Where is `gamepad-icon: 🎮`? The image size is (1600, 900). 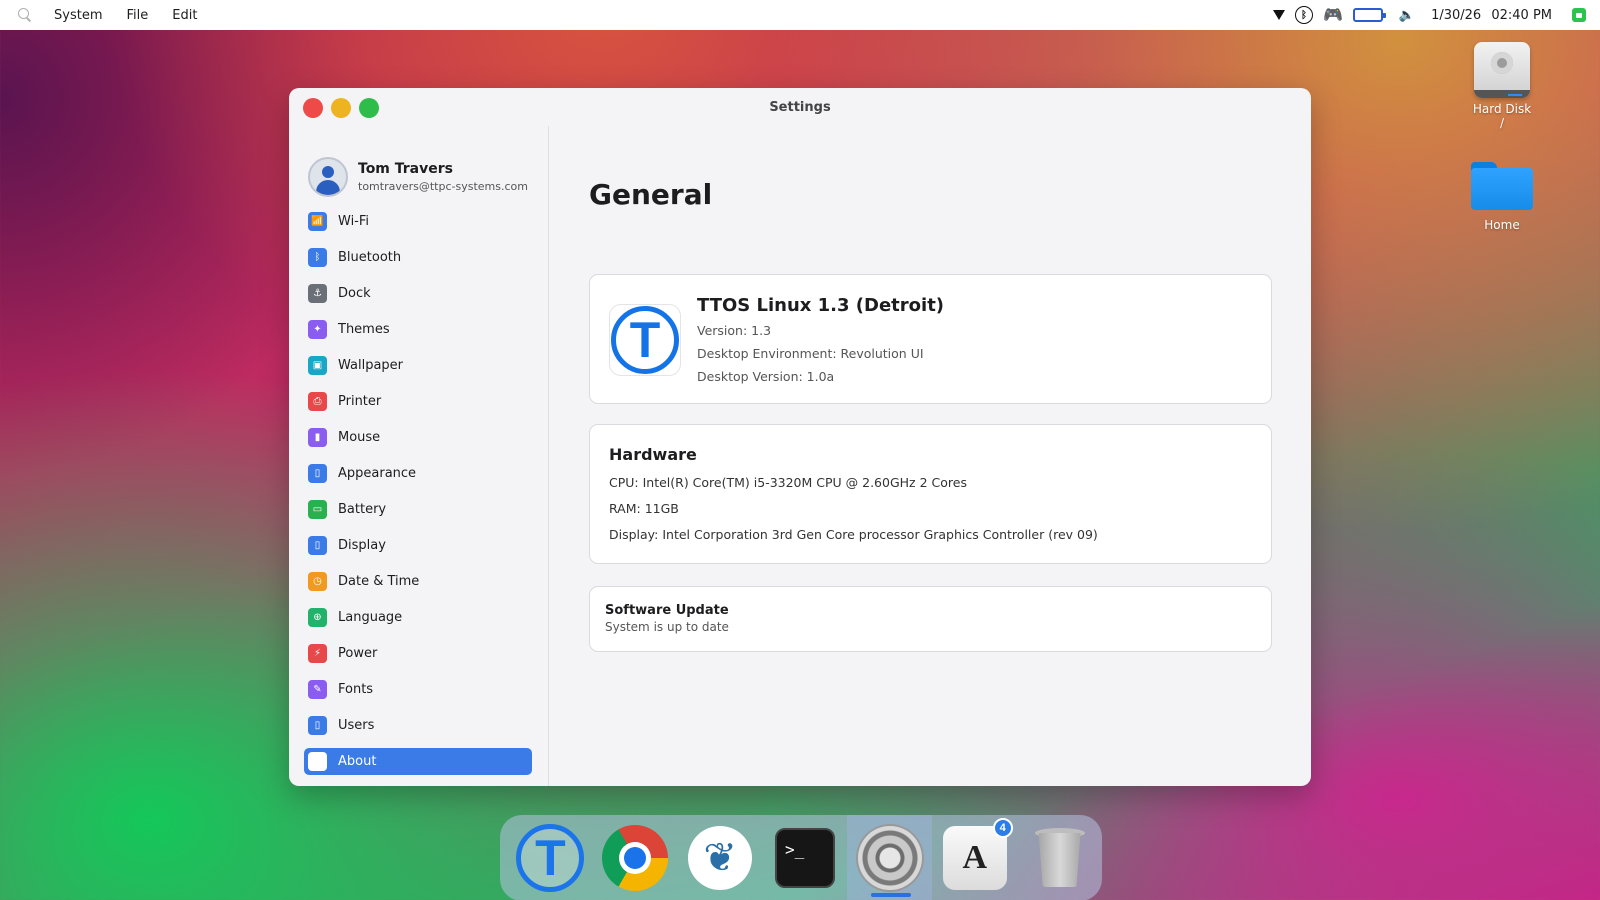
gamepad-icon: 🎮 is located at coordinates (1333, 15).